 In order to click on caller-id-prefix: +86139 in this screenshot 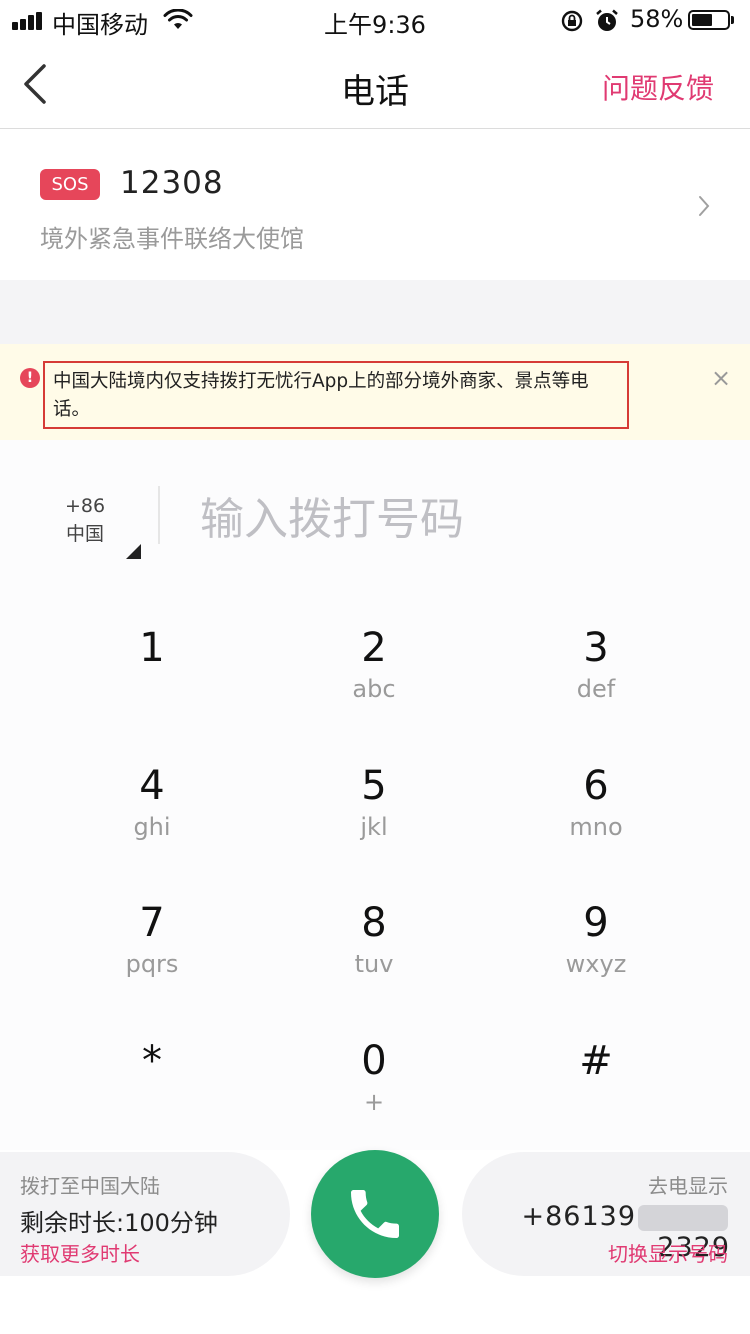, I will do `click(578, 1216)`.